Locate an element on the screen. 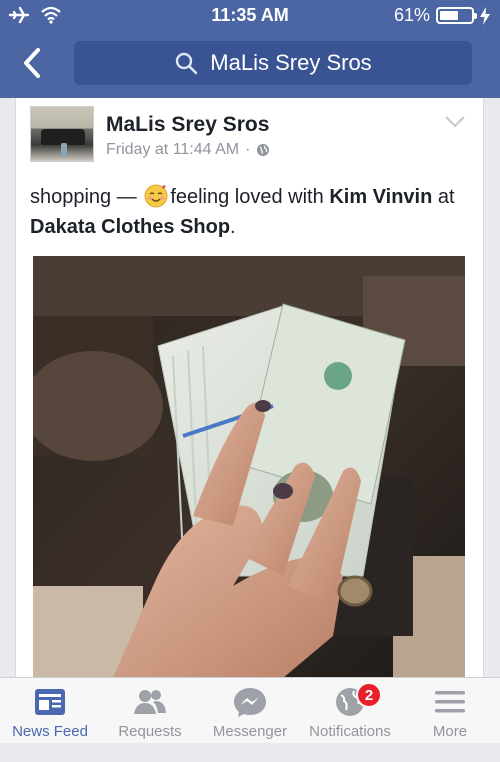  tab-news-feed: News Feed is located at coordinates (50, 710).